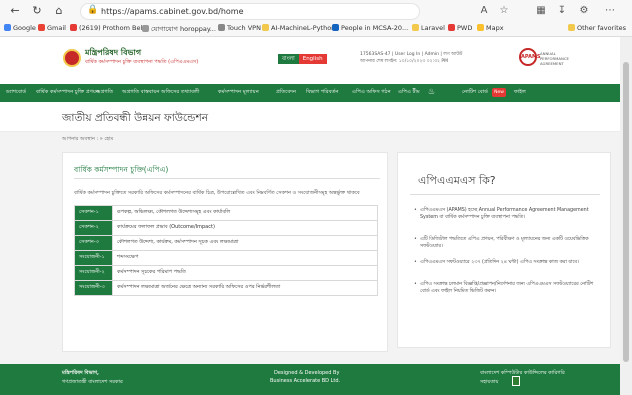 This screenshot has width=632, height=395. I want to click on page-icon, so click(145, 28).